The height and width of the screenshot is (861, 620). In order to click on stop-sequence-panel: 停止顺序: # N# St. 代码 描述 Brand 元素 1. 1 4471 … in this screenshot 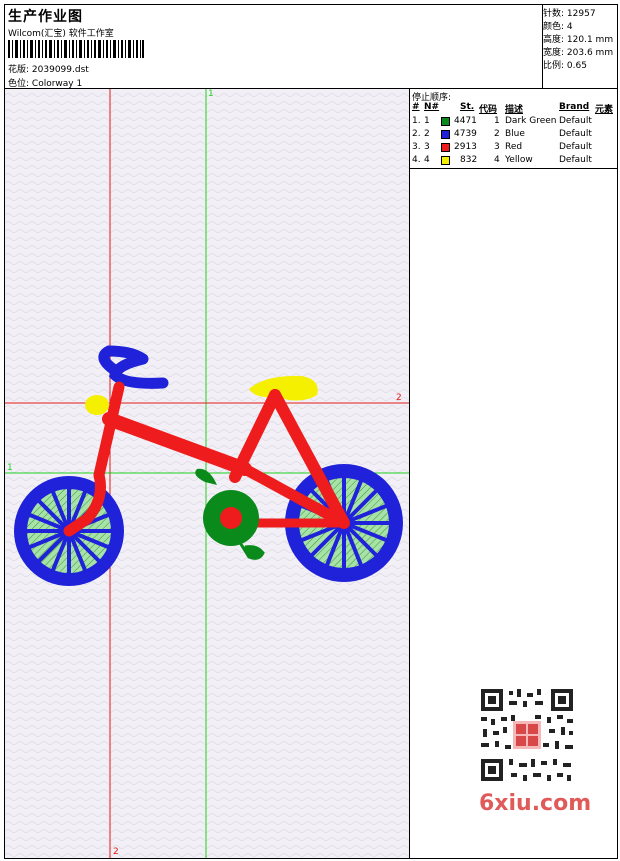, I will do `click(513, 129)`.